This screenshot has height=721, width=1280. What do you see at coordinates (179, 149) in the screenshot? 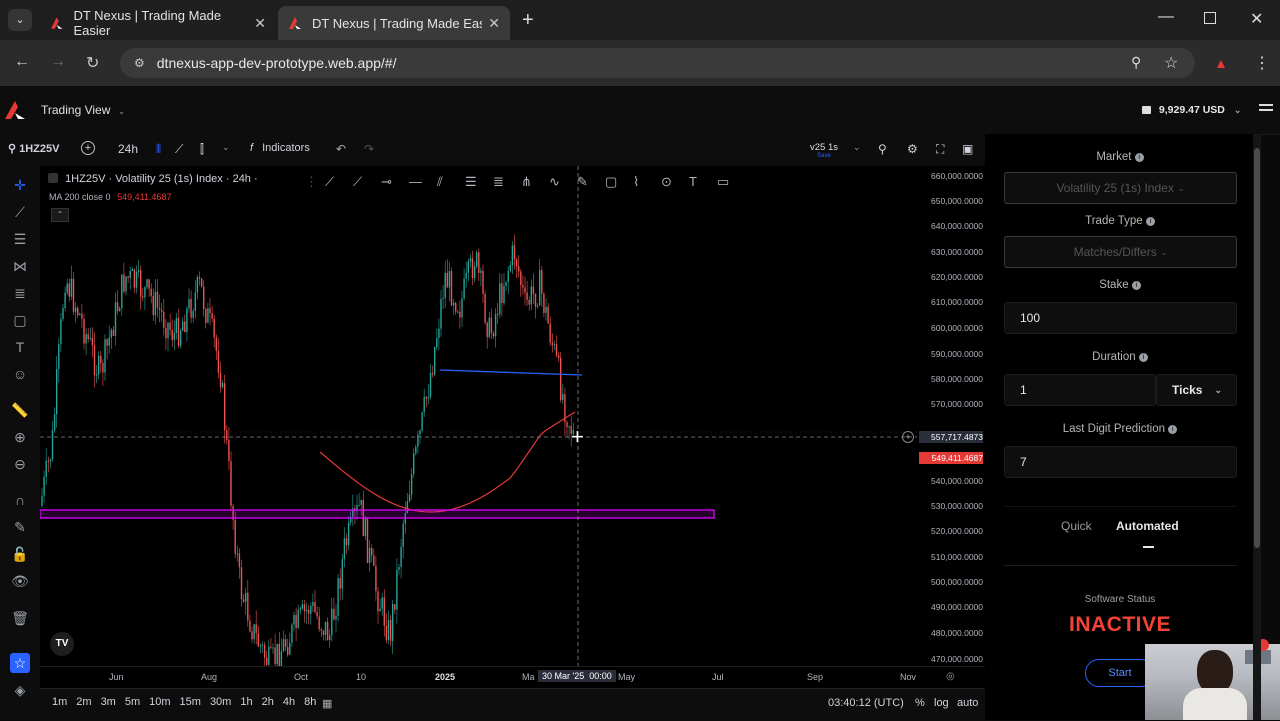
I see `line-style-icon: ⟋` at bounding box center [179, 149].